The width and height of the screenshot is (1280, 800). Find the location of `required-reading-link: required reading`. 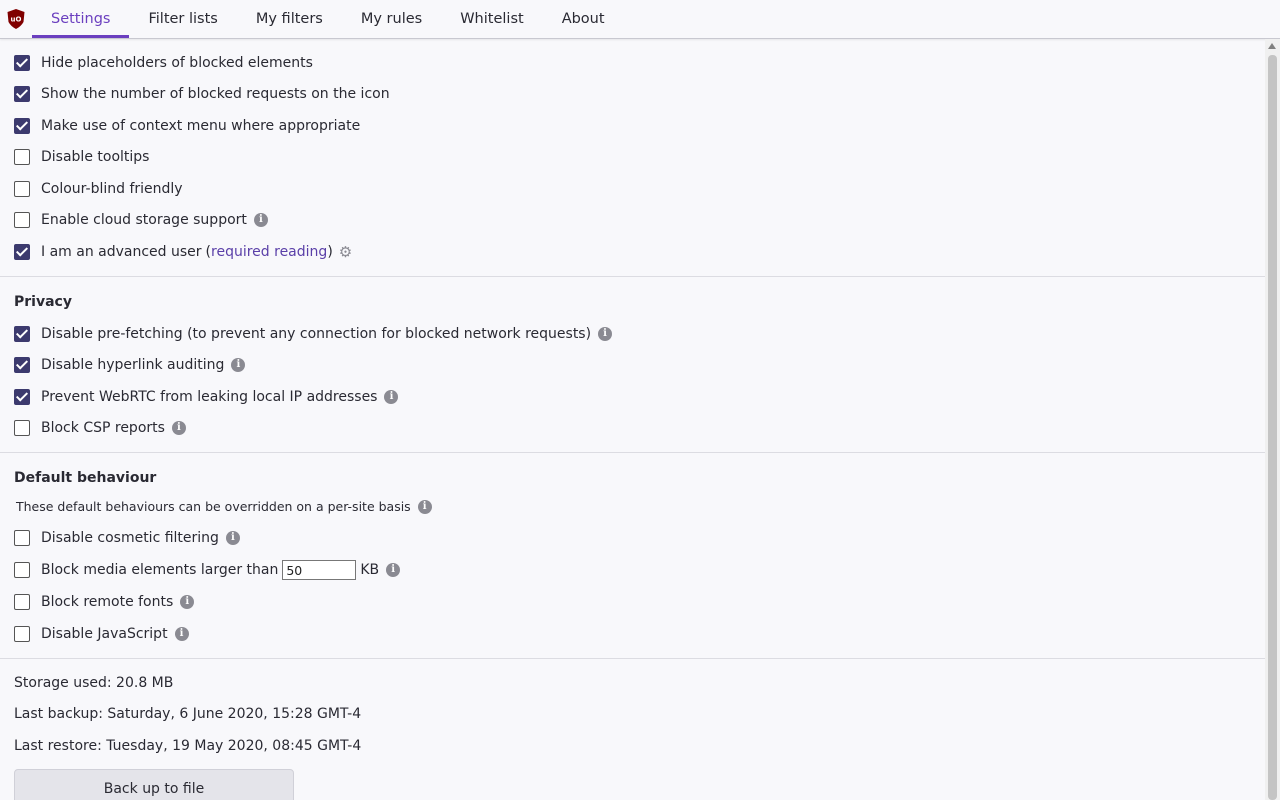

required-reading-link: required reading is located at coordinates (269, 252).